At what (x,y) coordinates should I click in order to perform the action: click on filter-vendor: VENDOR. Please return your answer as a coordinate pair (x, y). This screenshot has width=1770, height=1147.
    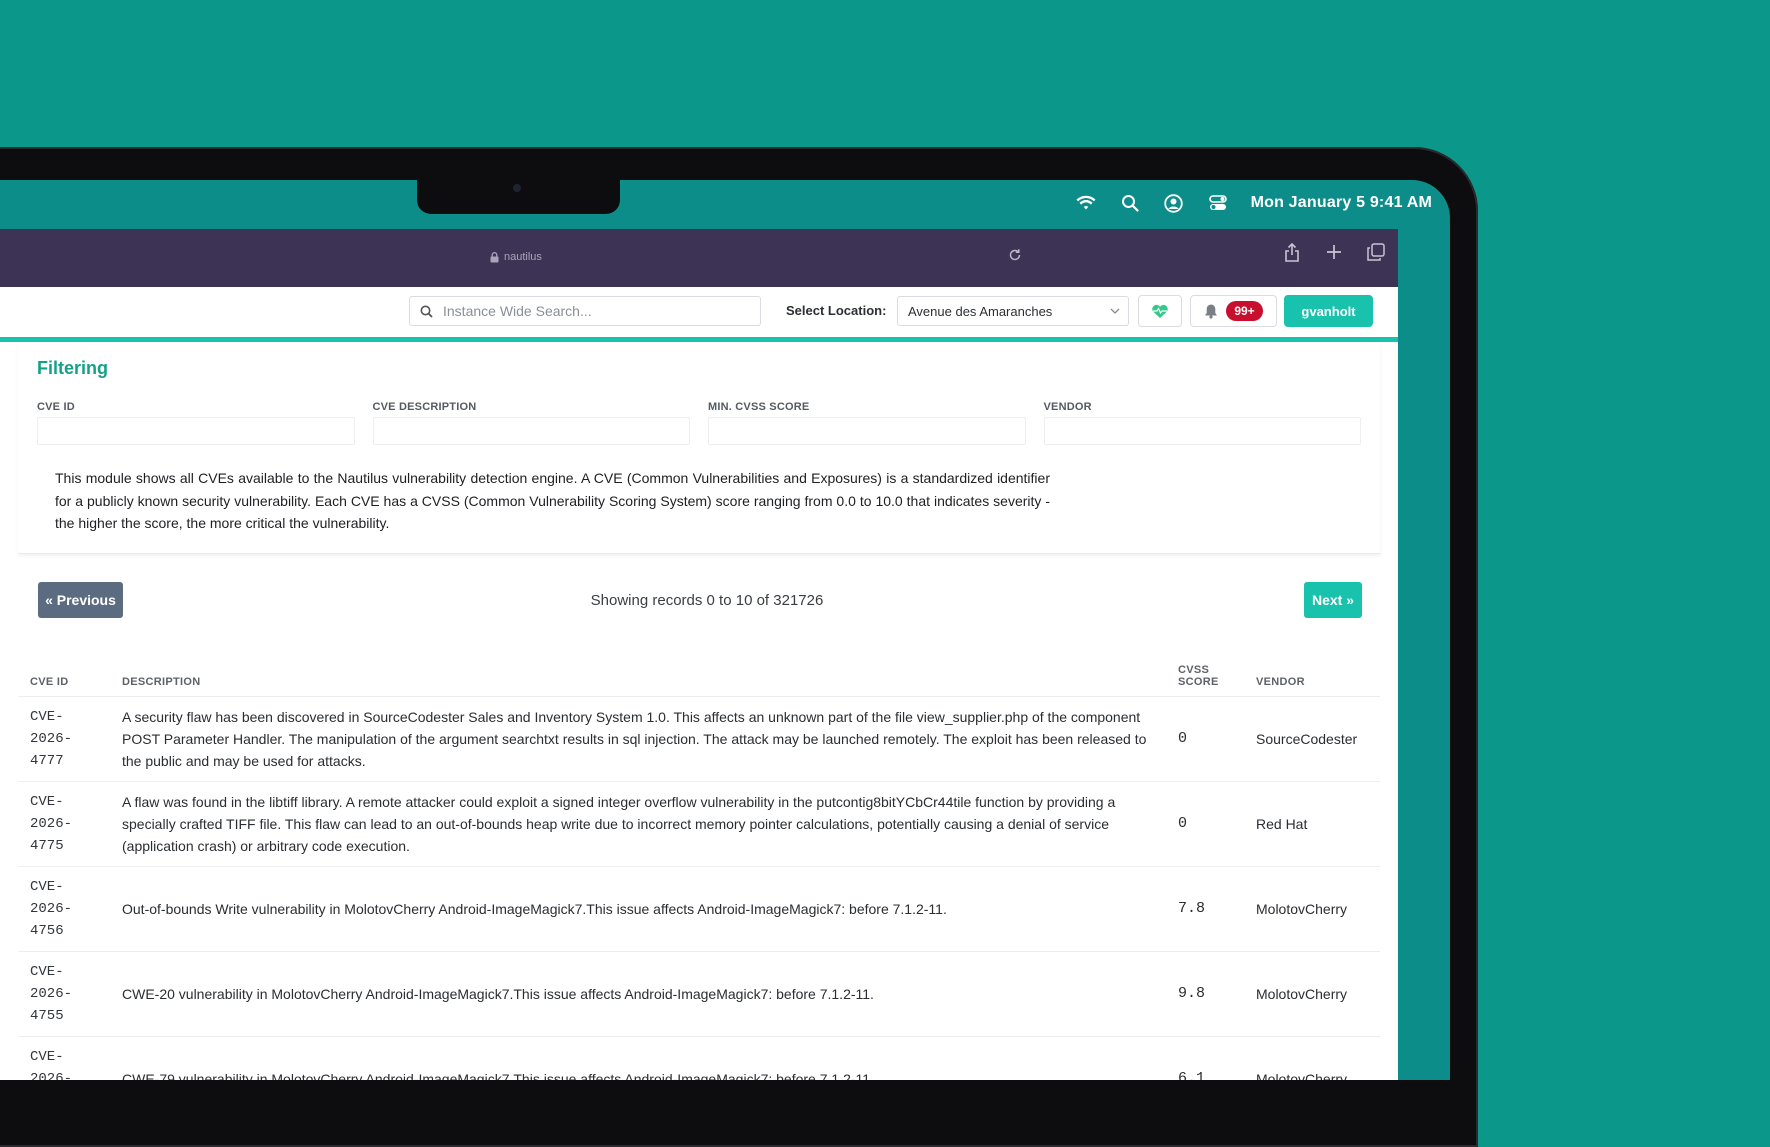
    Looking at the image, I should click on (1202, 423).